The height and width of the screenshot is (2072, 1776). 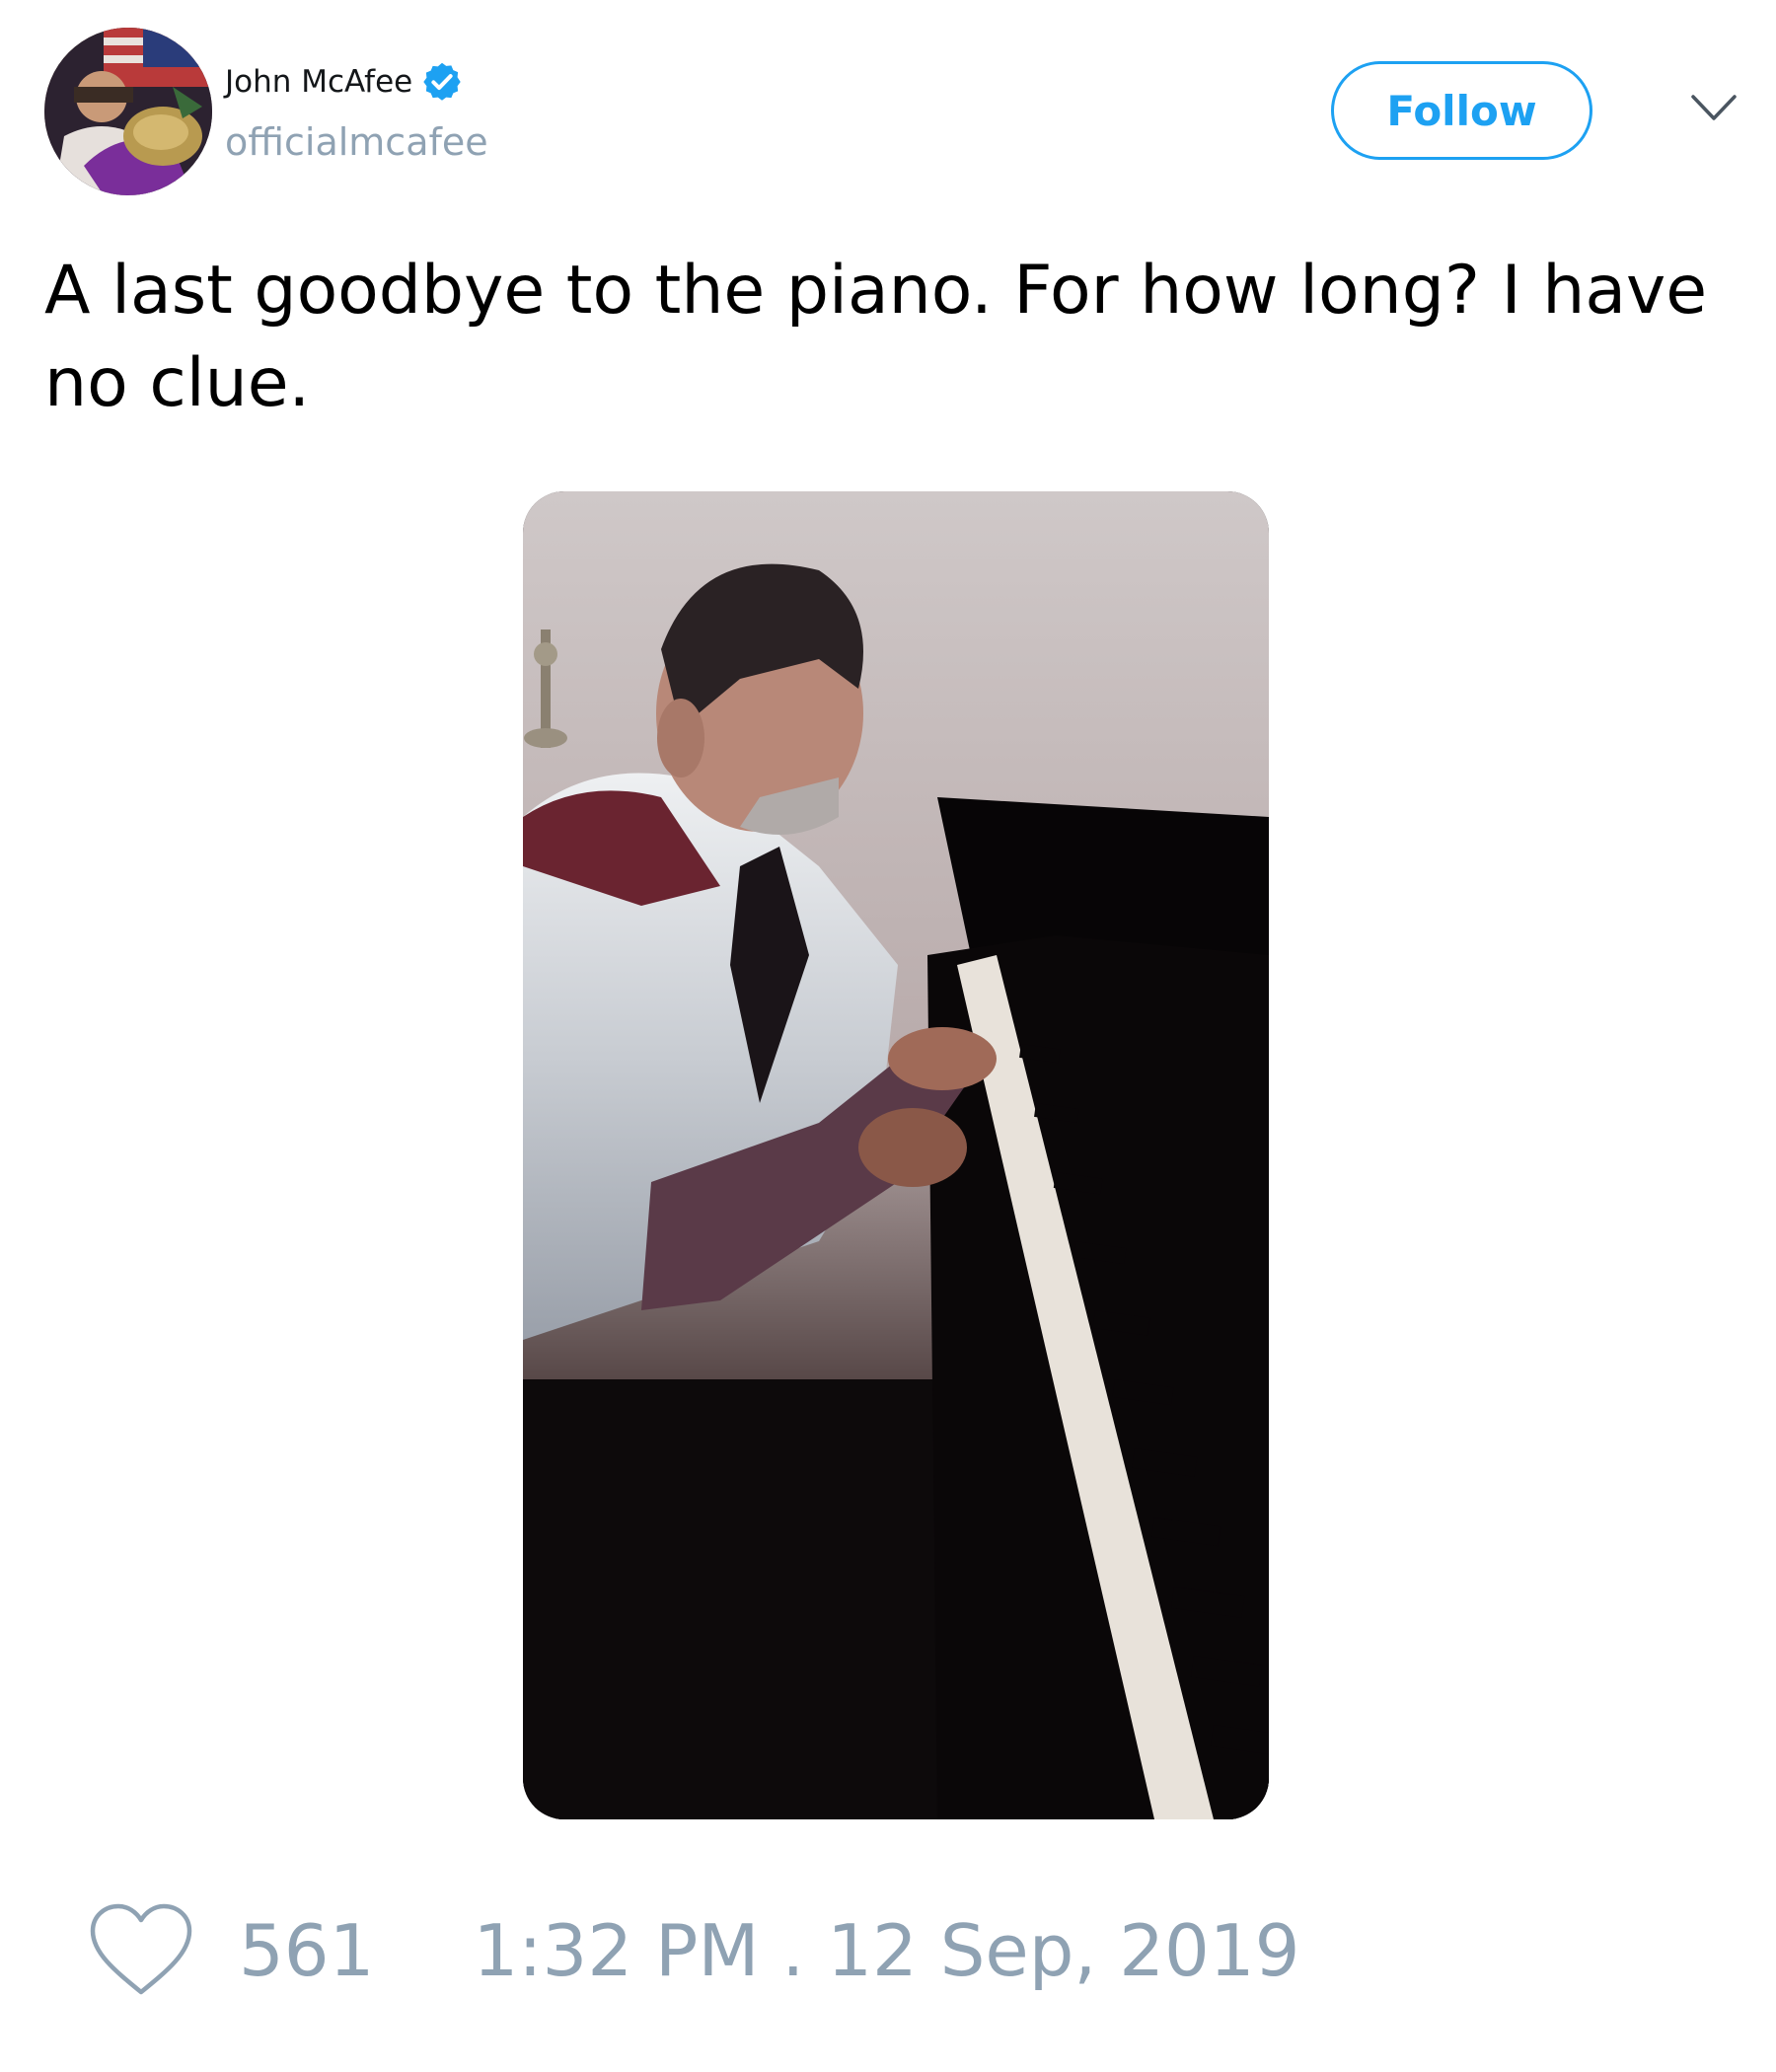 I want to click on chevron-down-icon, so click(x=1714, y=108).